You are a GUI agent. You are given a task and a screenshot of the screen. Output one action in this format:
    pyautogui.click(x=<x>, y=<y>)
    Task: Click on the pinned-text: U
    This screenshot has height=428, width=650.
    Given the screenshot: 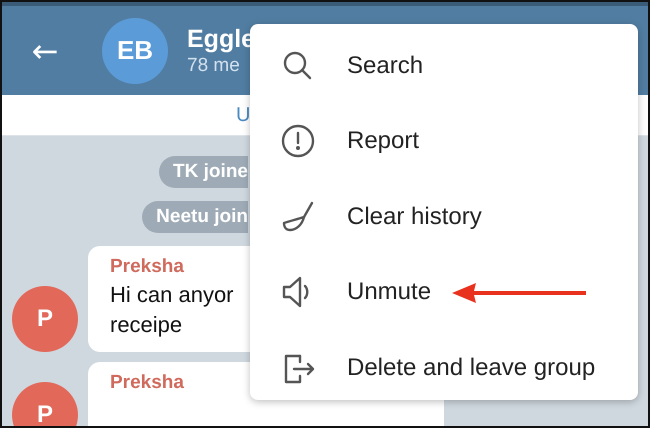 What is the action you would take?
    pyautogui.click(x=243, y=115)
    